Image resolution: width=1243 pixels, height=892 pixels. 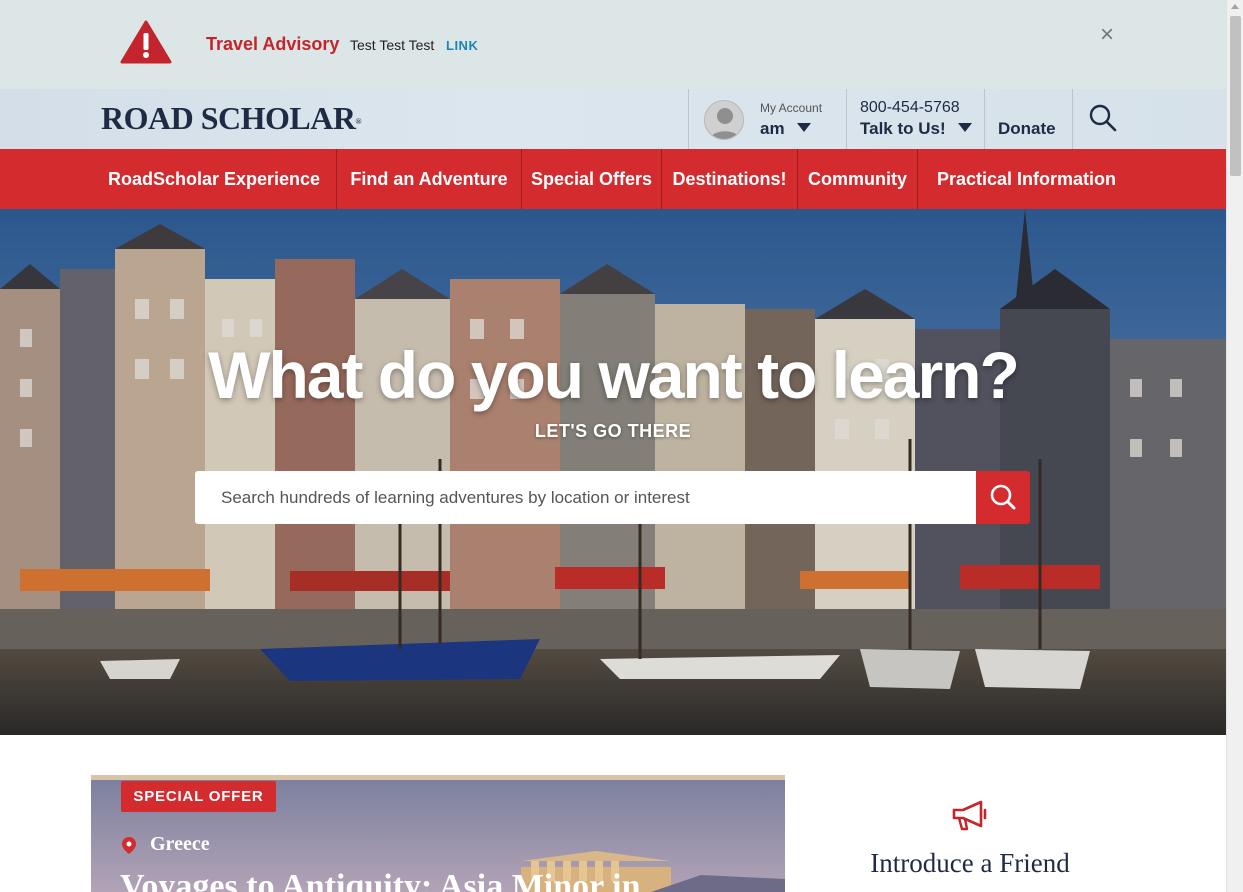 What do you see at coordinates (791, 108) in the screenshot?
I see `my-account-label: My Account` at bounding box center [791, 108].